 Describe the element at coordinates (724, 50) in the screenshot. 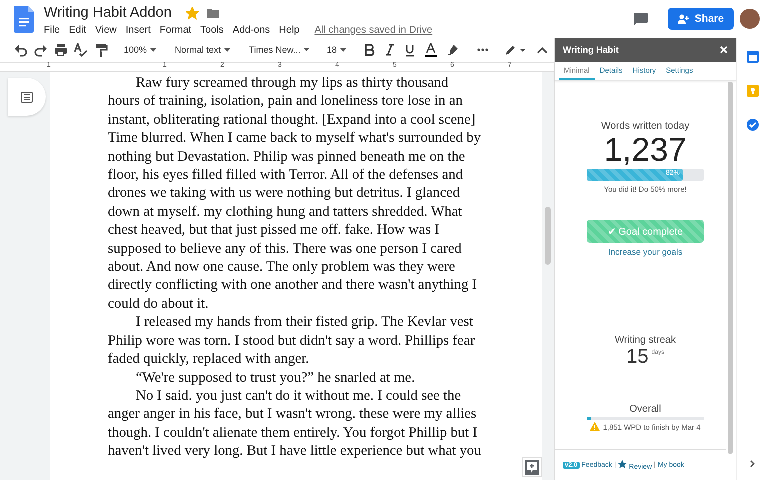

I see `close-icon` at that location.